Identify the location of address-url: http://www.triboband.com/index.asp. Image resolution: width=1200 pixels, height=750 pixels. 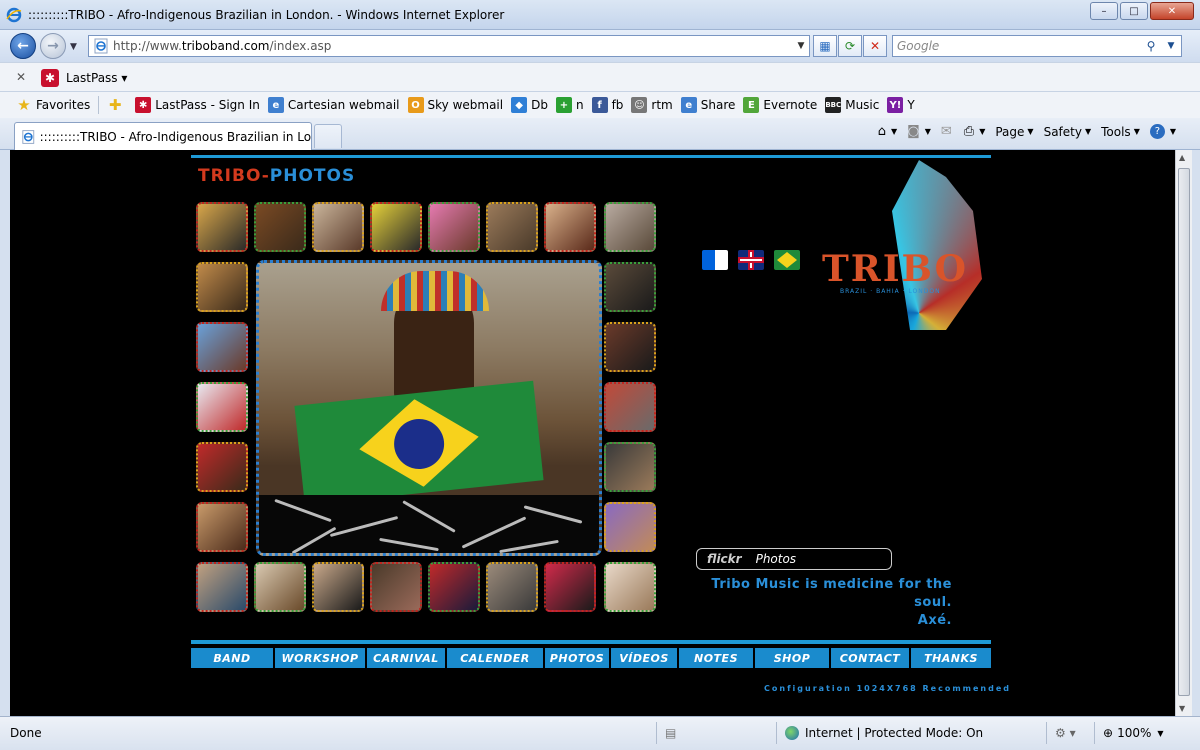
(453, 46).